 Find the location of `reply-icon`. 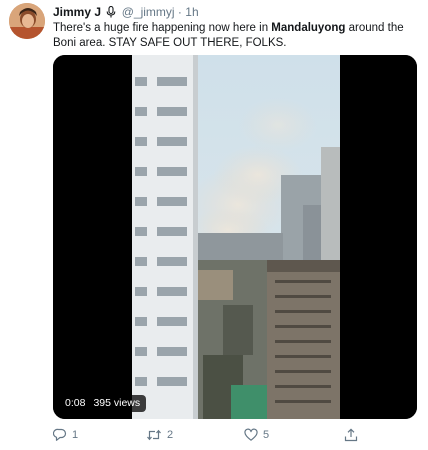

reply-icon is located at coordinates (60, 434).